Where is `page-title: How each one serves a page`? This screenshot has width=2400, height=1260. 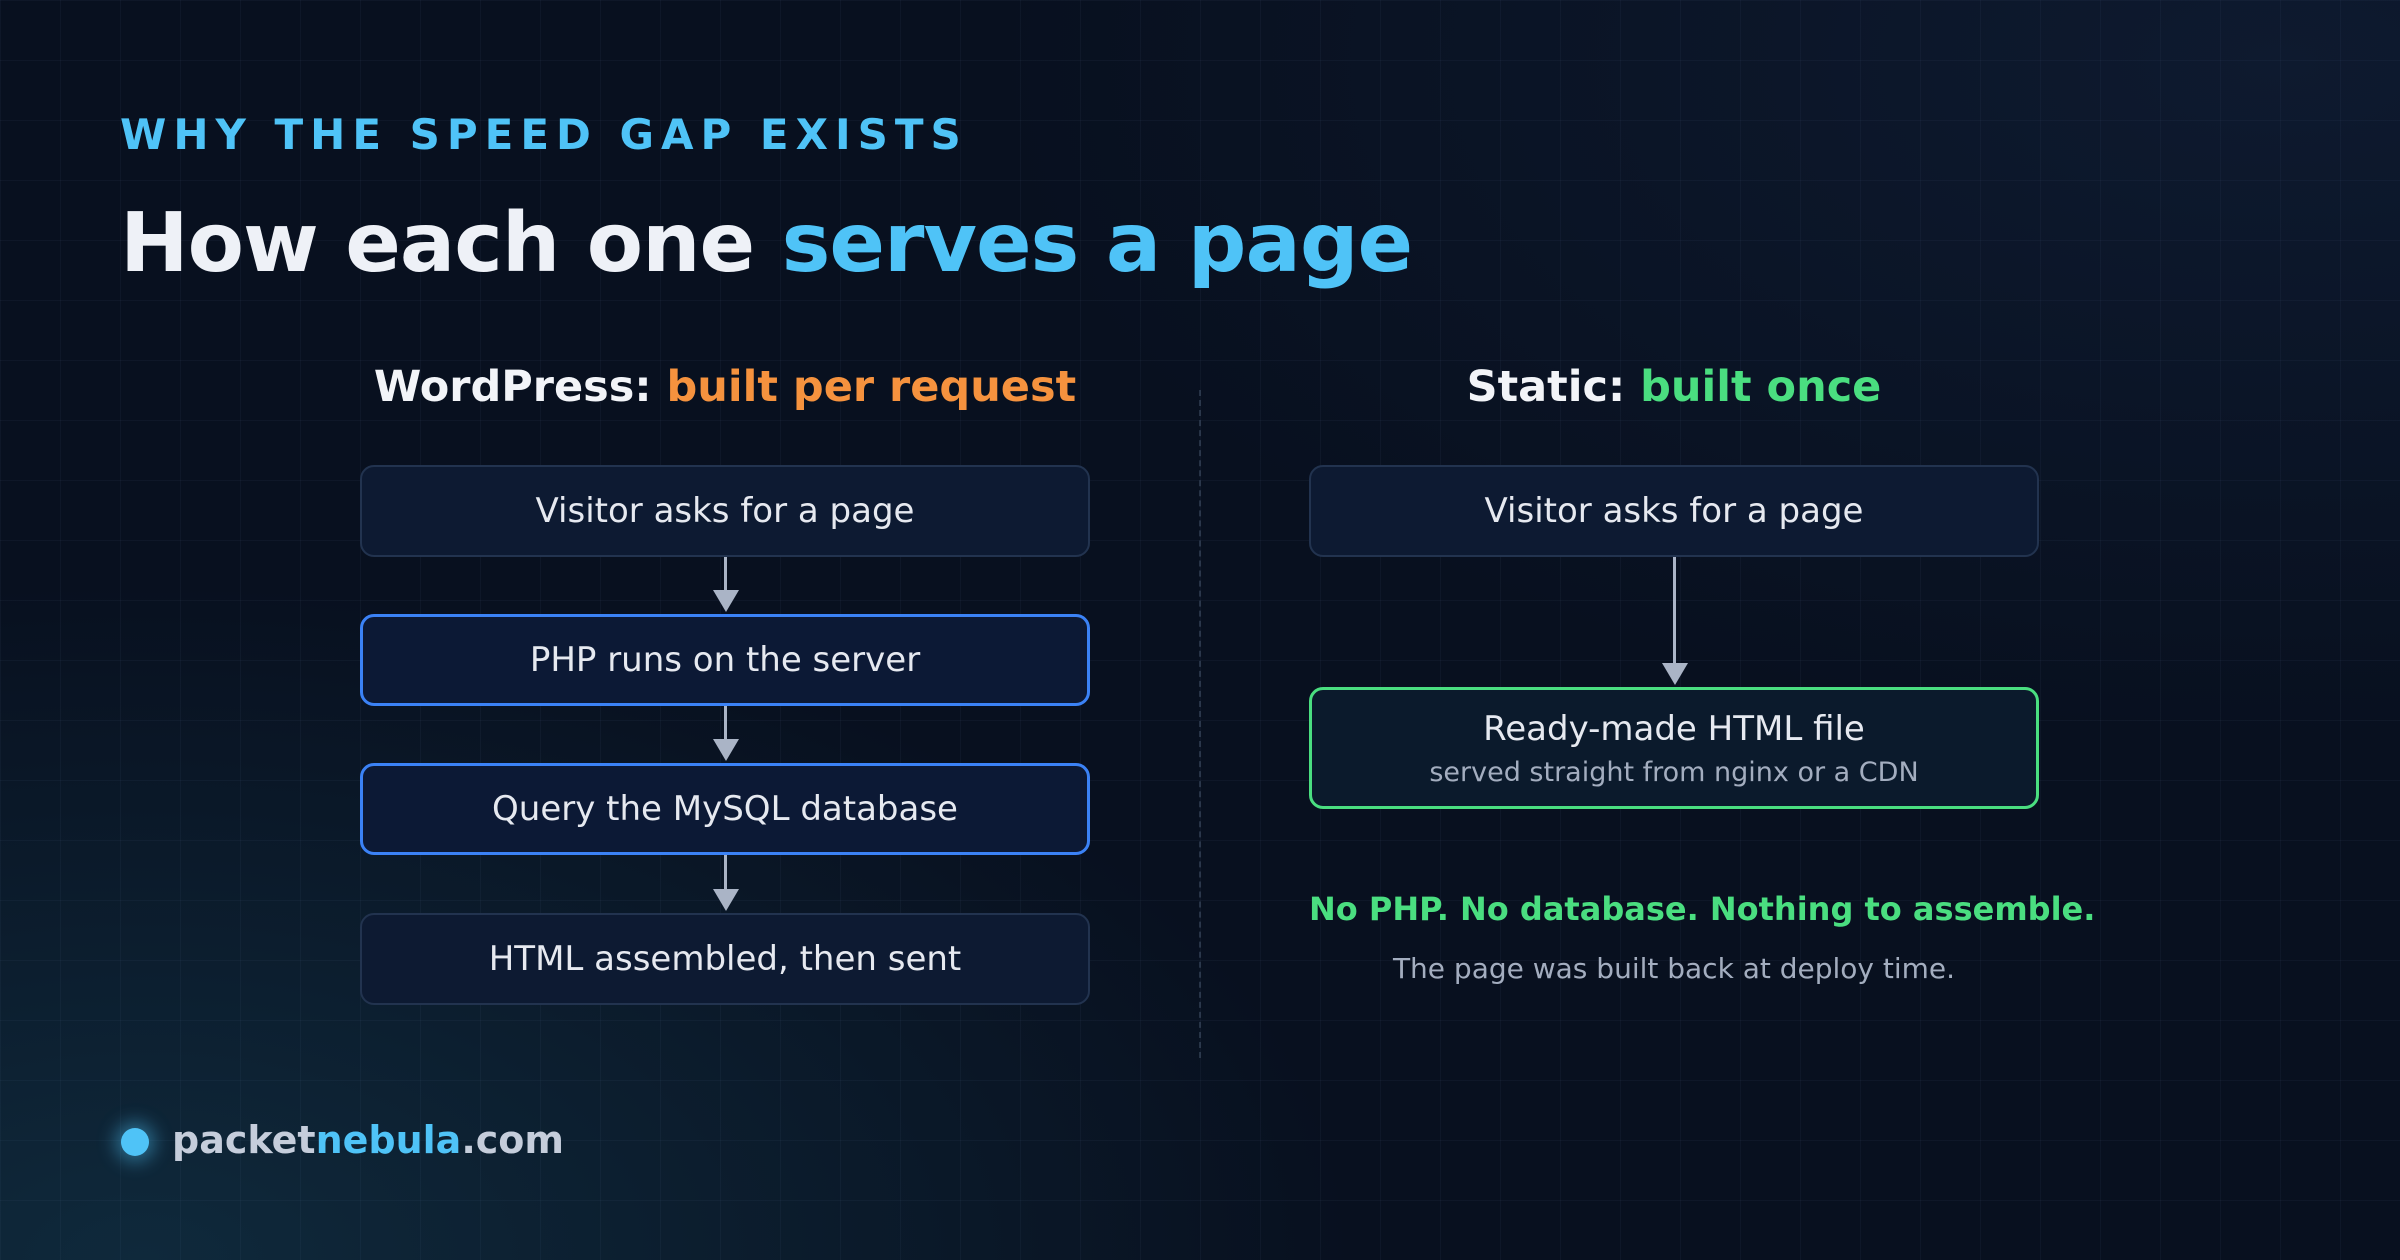
page-title: How each one serves a page is located at coordinates (767, 243).